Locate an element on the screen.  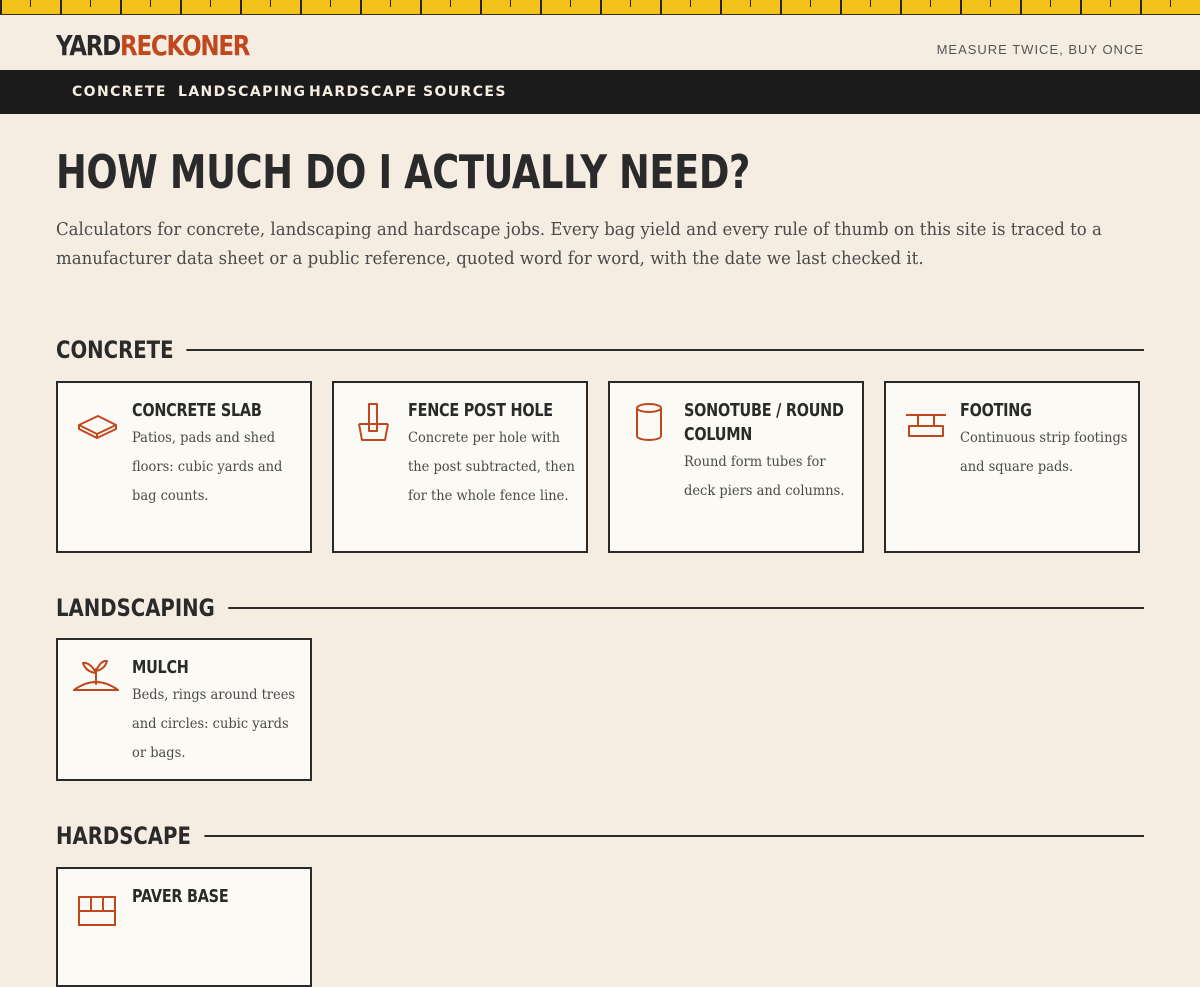
nav-item-concrete: CONCRETE is located at coordinates (119, 92).